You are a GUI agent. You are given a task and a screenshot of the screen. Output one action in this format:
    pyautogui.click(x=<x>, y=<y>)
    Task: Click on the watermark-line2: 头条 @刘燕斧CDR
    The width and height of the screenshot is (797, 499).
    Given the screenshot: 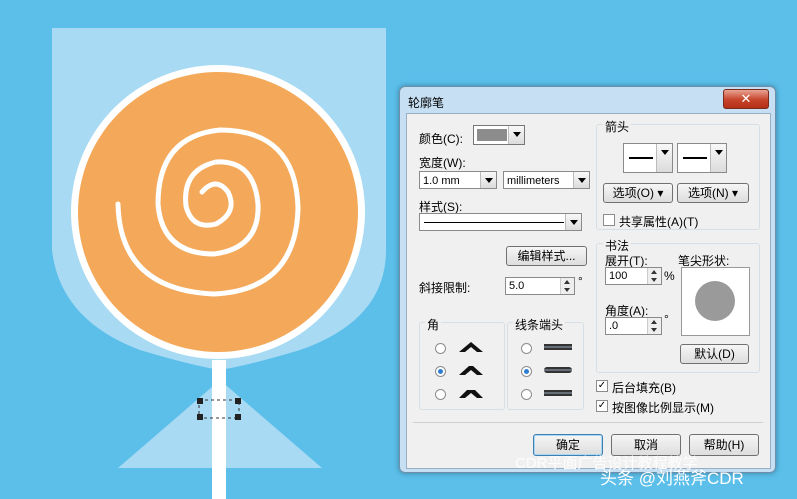 What is the action you would take?
    pyautogui.click(x=672, y=478)
    